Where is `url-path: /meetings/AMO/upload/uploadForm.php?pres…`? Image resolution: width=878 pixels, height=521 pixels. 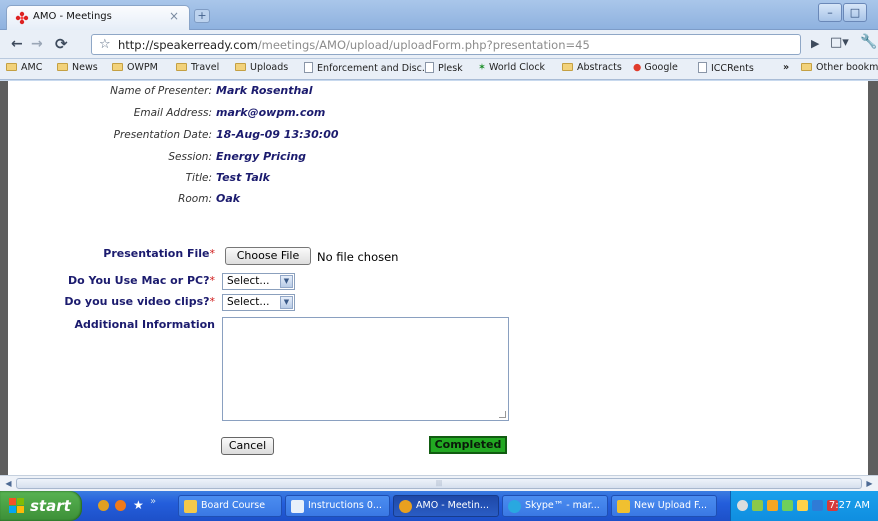 url-path: /meetings/AMO/upload/uploadForm.php?pres… is located at coordinates (423, 45).